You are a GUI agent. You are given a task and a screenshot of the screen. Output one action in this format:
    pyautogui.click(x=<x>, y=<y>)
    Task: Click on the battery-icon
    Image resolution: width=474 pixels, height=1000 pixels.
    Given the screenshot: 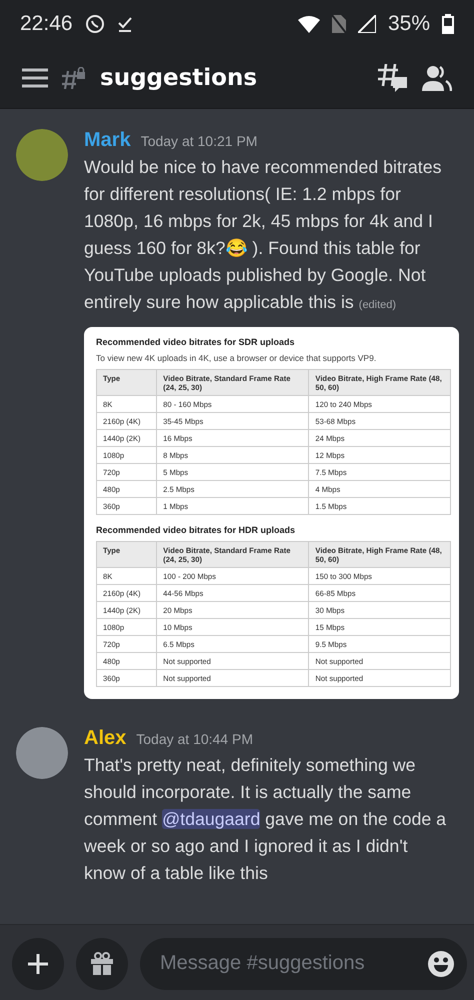 What is the action you would take?
    pyautogui.click(x=448, y=24)
    